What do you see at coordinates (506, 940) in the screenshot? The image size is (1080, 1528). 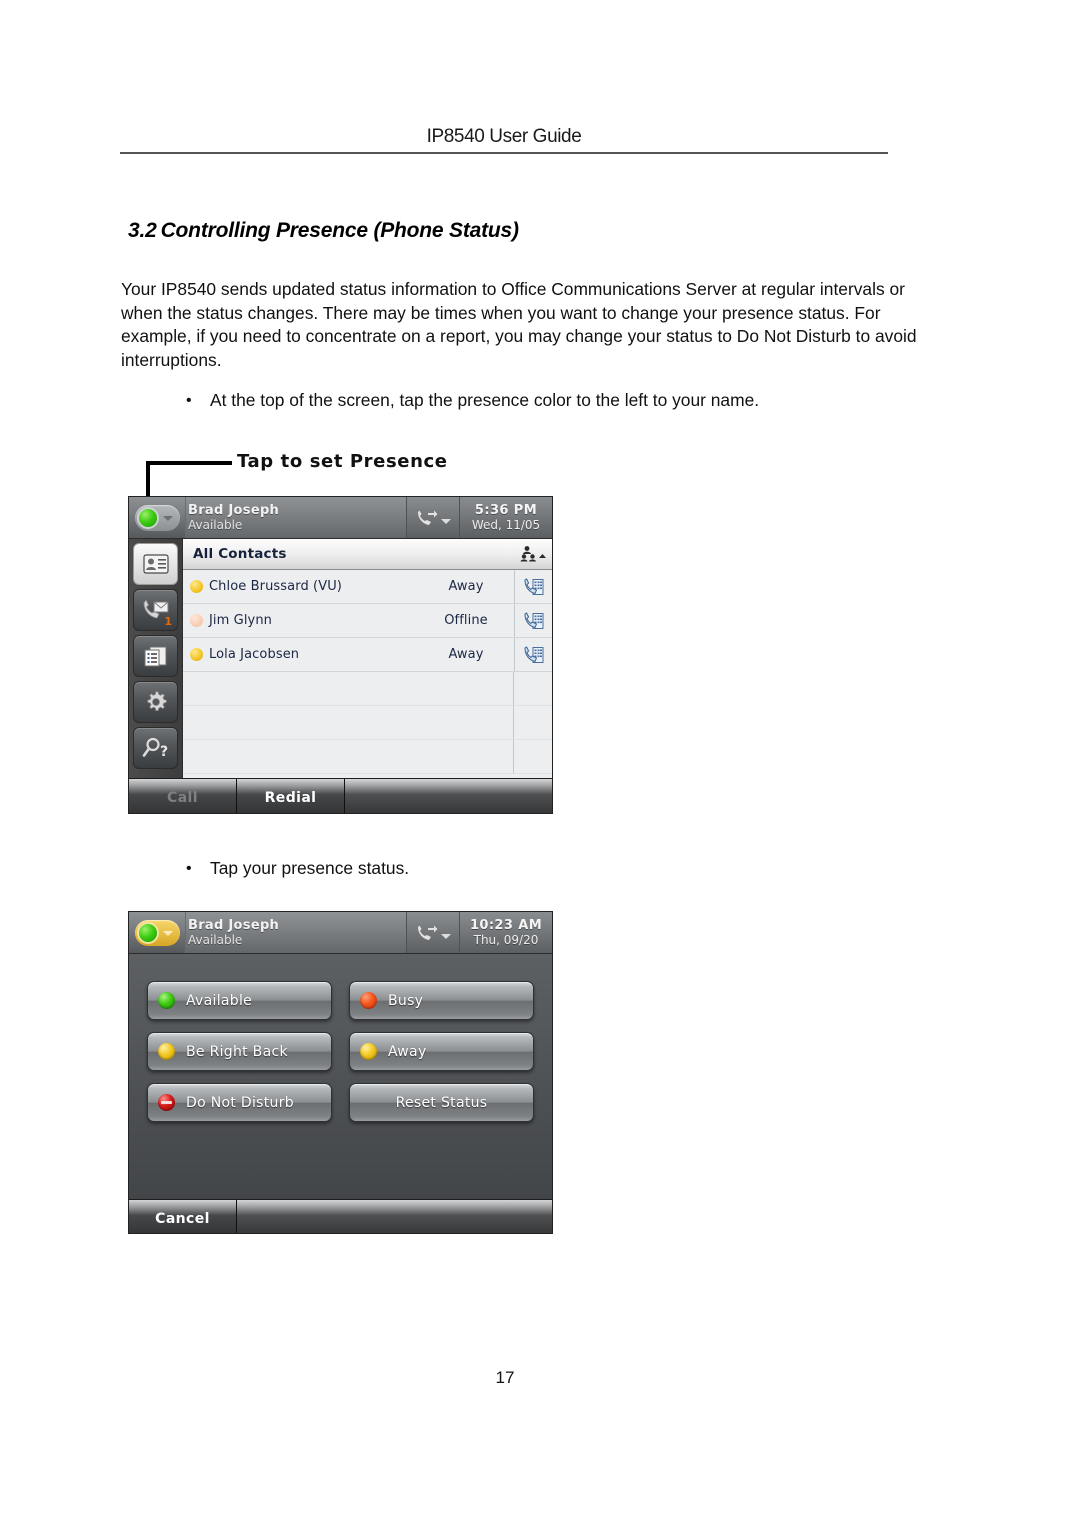 I see `clock-date: Thu, 09/20` at bounding box center [506, 940].